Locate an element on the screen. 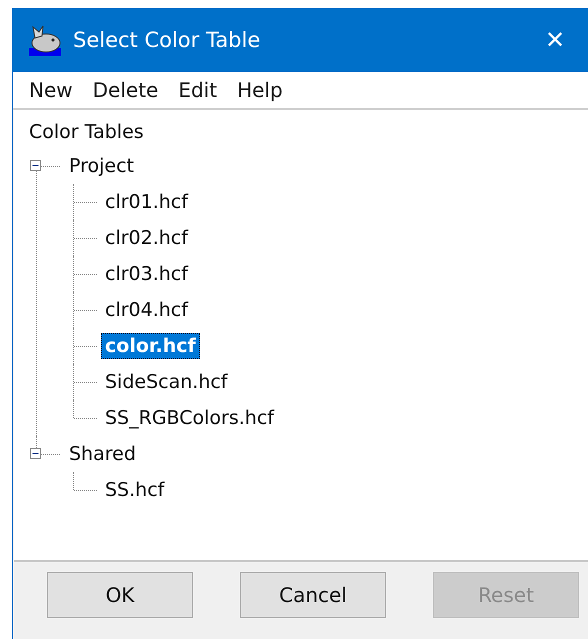  menu-item: New is located at coordinates (51, 90).